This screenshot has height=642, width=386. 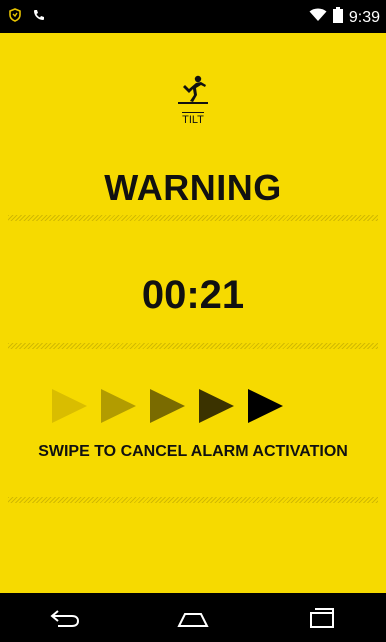 I want to click on status-right: 9:39, so click(x=344, y=17).